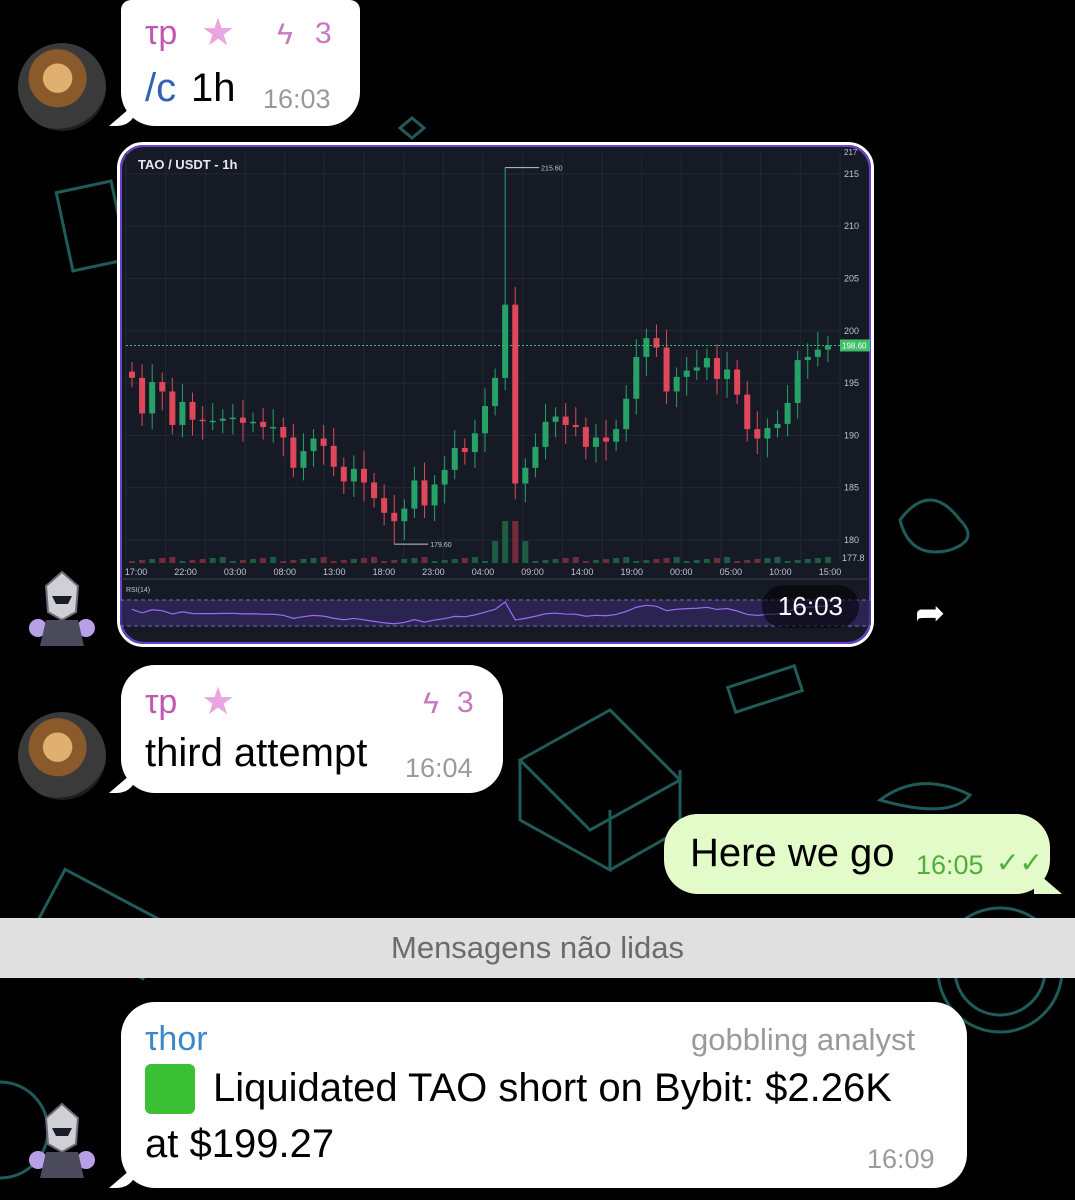 This screenshot has height=1200, width=1075. What do you see at coordinates (160, 88) in the screenshot?
I see `command-link: /c` at bounding box center [160, 88].